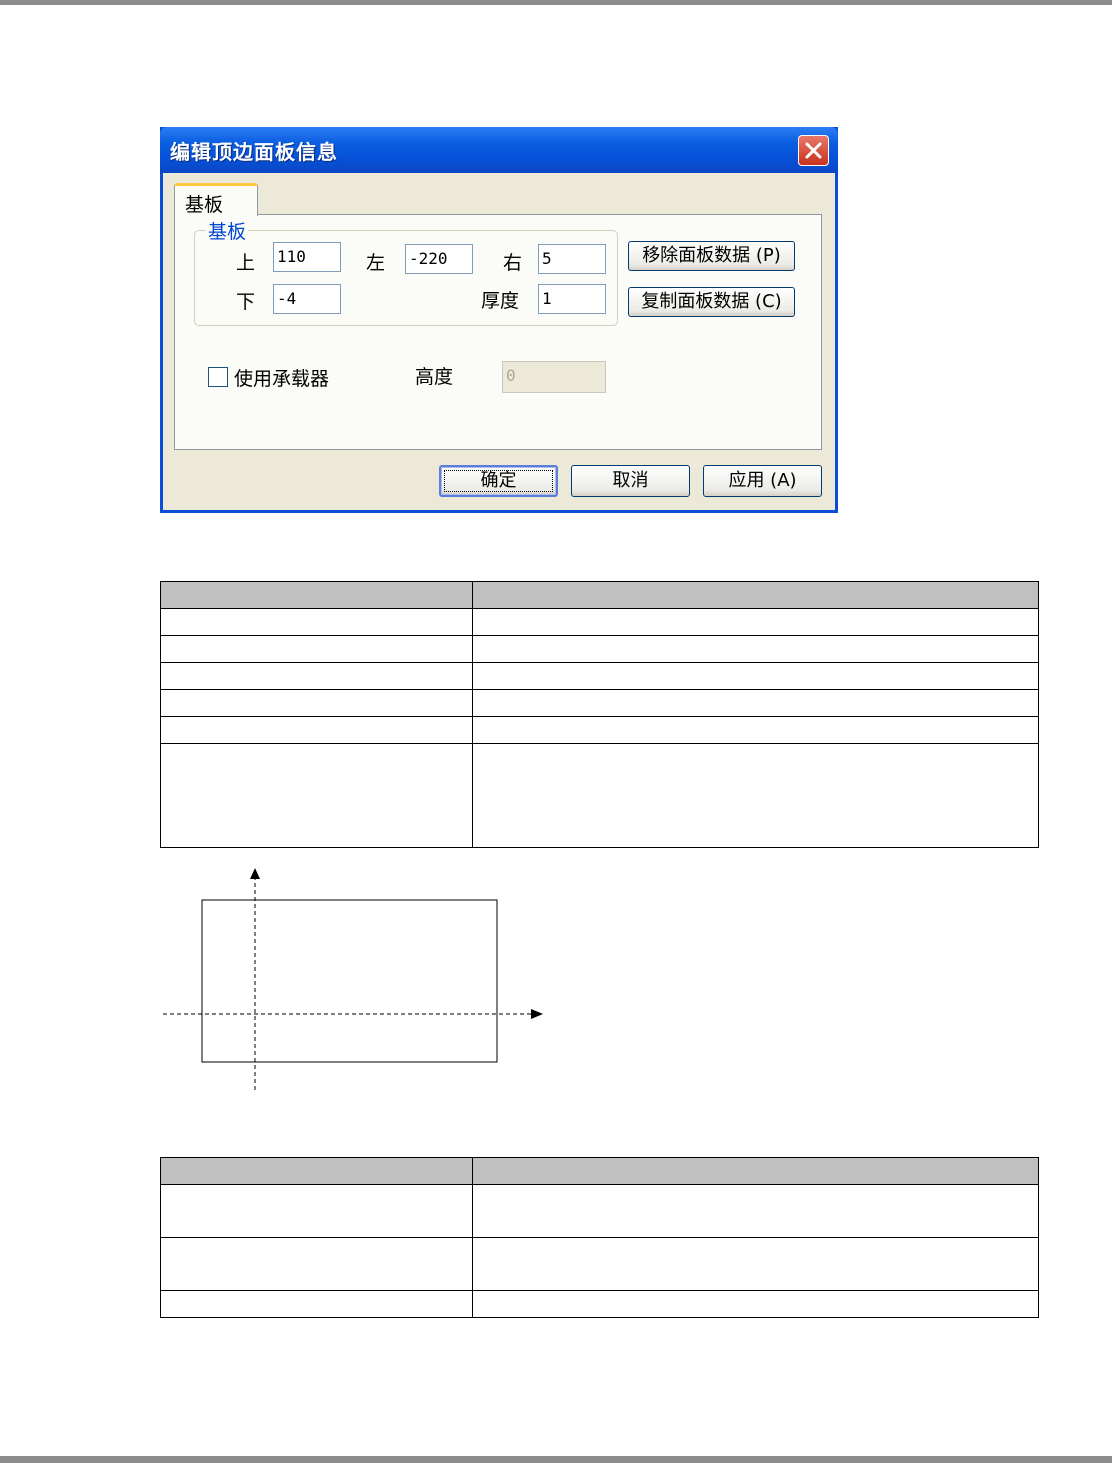 This screenshot has width=1112, height=1463. What do you see at coordinates (218, 377) in the screenshot?
I see `use-carrier-checkbox` at bounding box center [218, 377].